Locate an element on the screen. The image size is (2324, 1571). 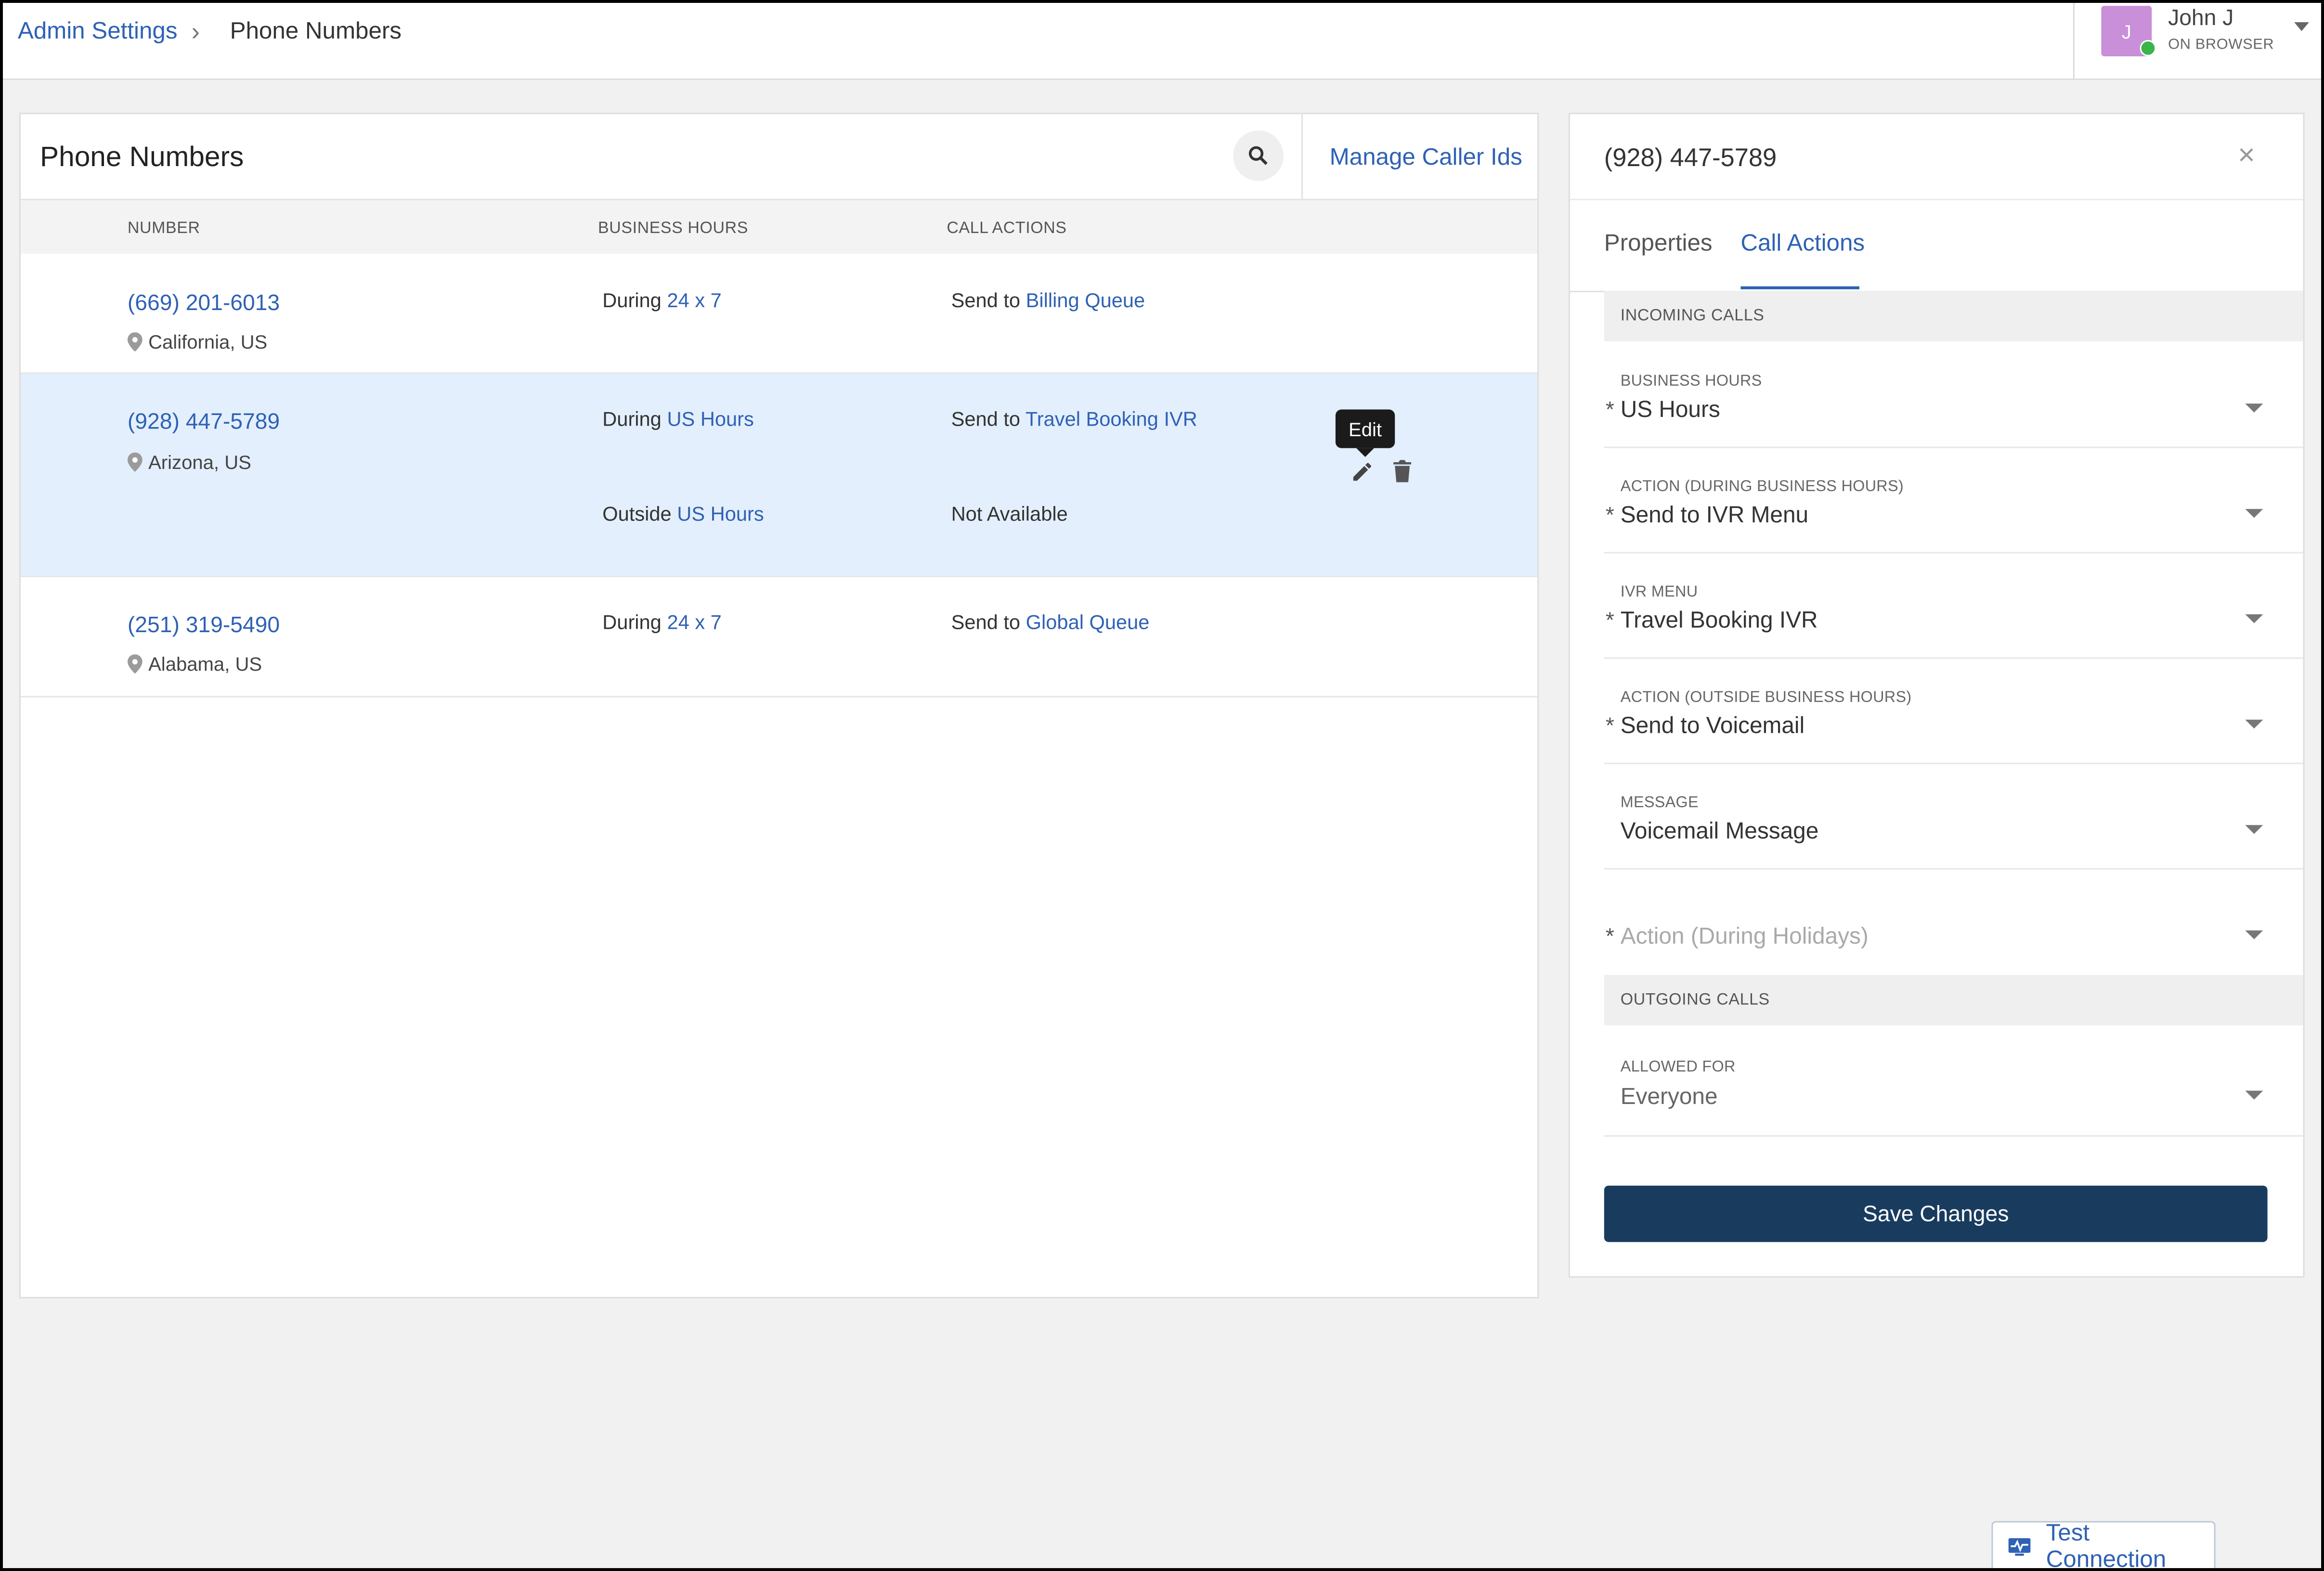
message-select: MESSAGE Voicemail Message is located at coordinates (1954, 817).